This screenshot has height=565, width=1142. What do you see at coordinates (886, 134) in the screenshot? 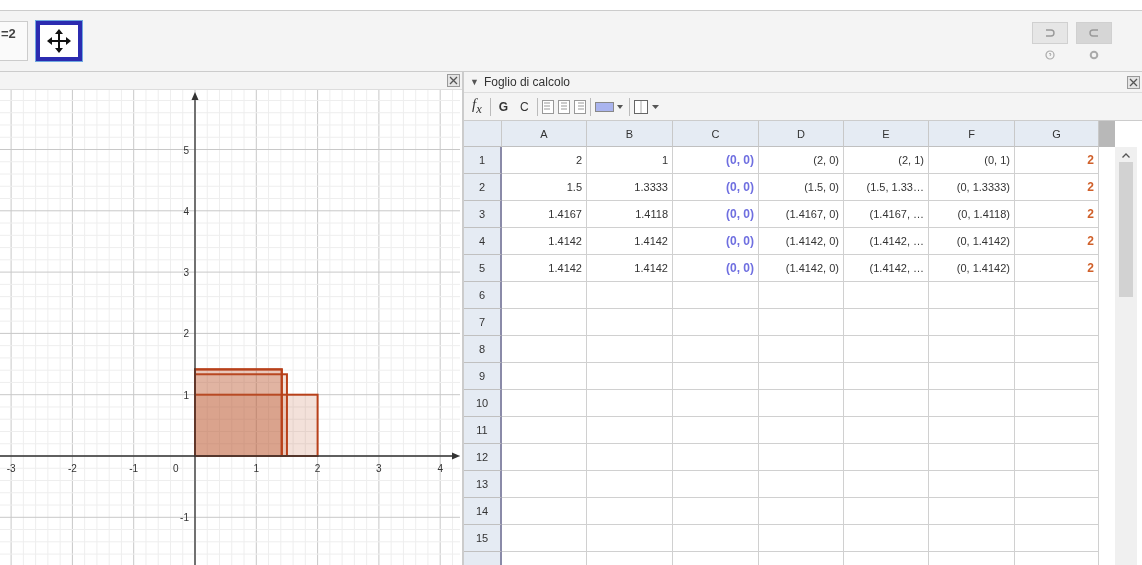
I see `column-header: E` at bounding box center [886, 134].